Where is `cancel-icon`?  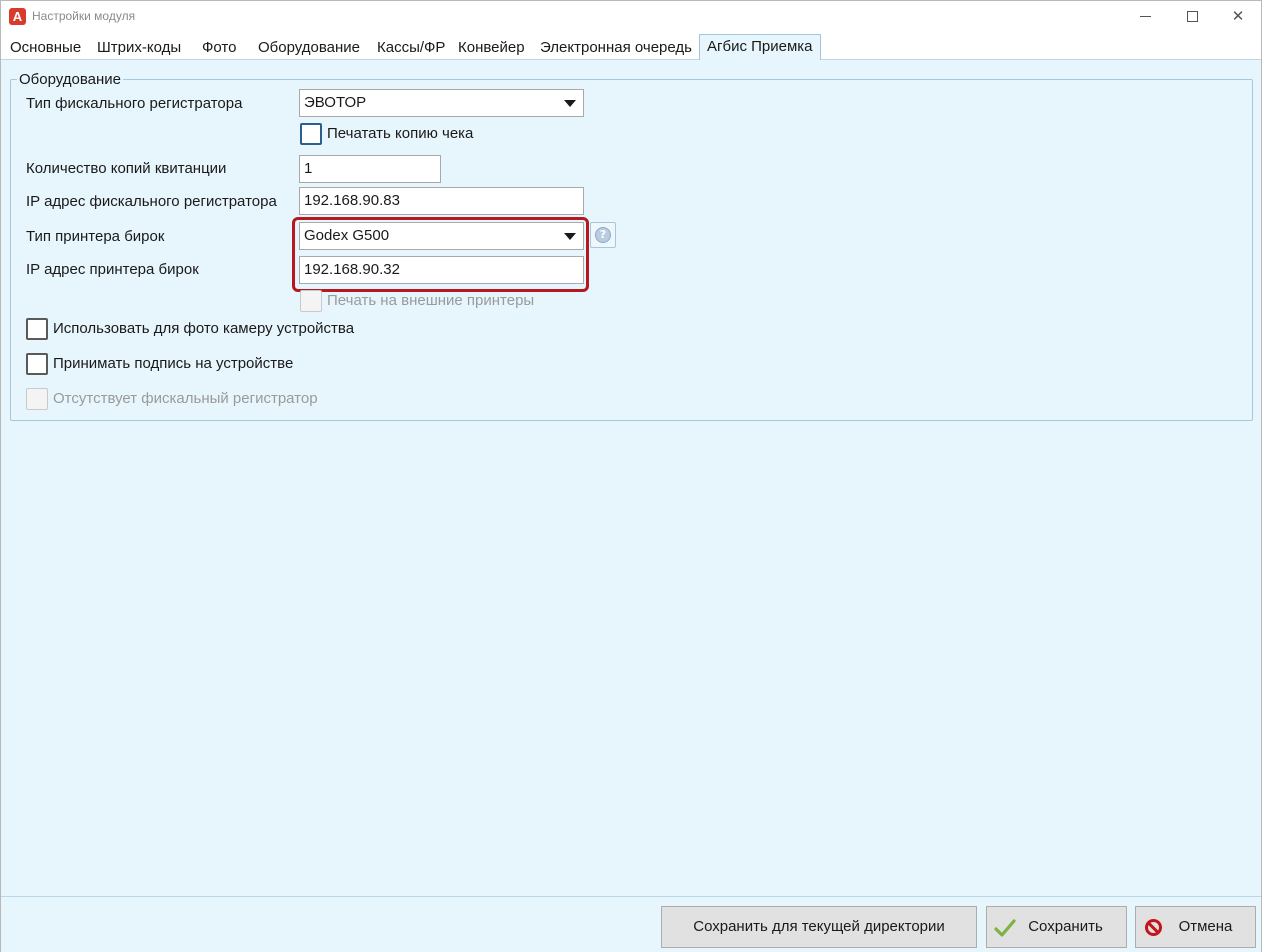 cancel-icon is located at coordinates (1153, 927).